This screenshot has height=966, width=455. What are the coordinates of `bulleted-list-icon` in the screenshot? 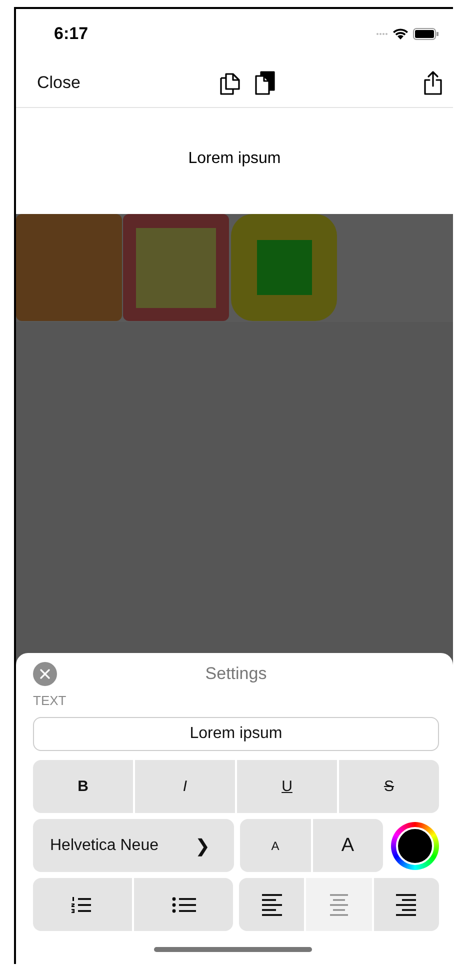 It's located at (184, 905).